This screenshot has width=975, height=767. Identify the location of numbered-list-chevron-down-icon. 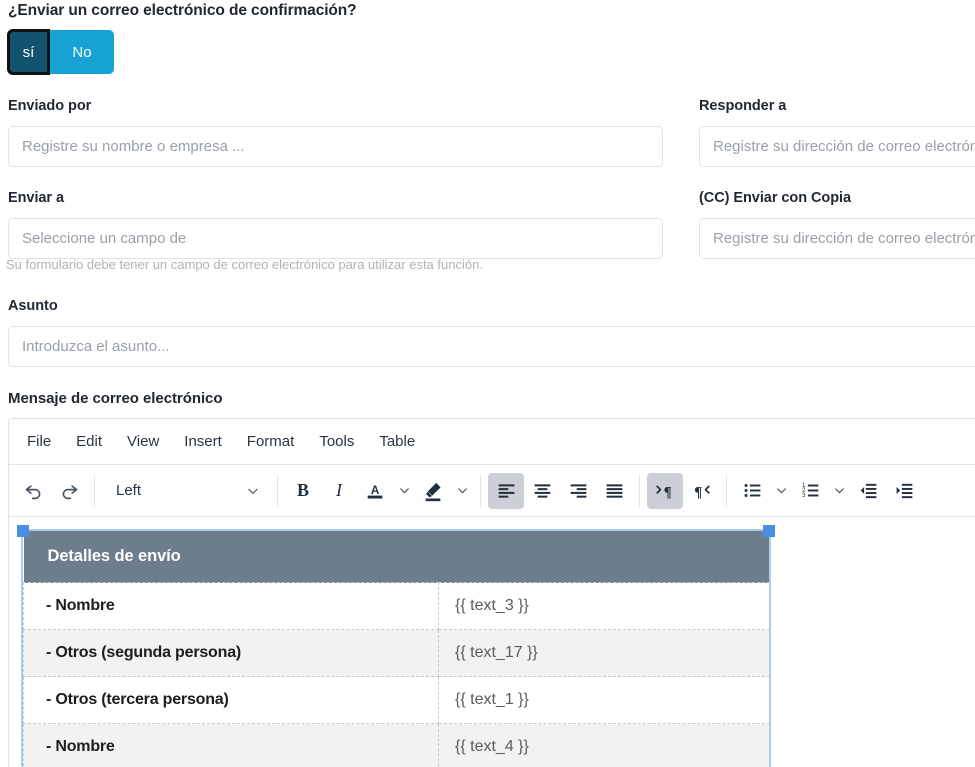
(839, 491).